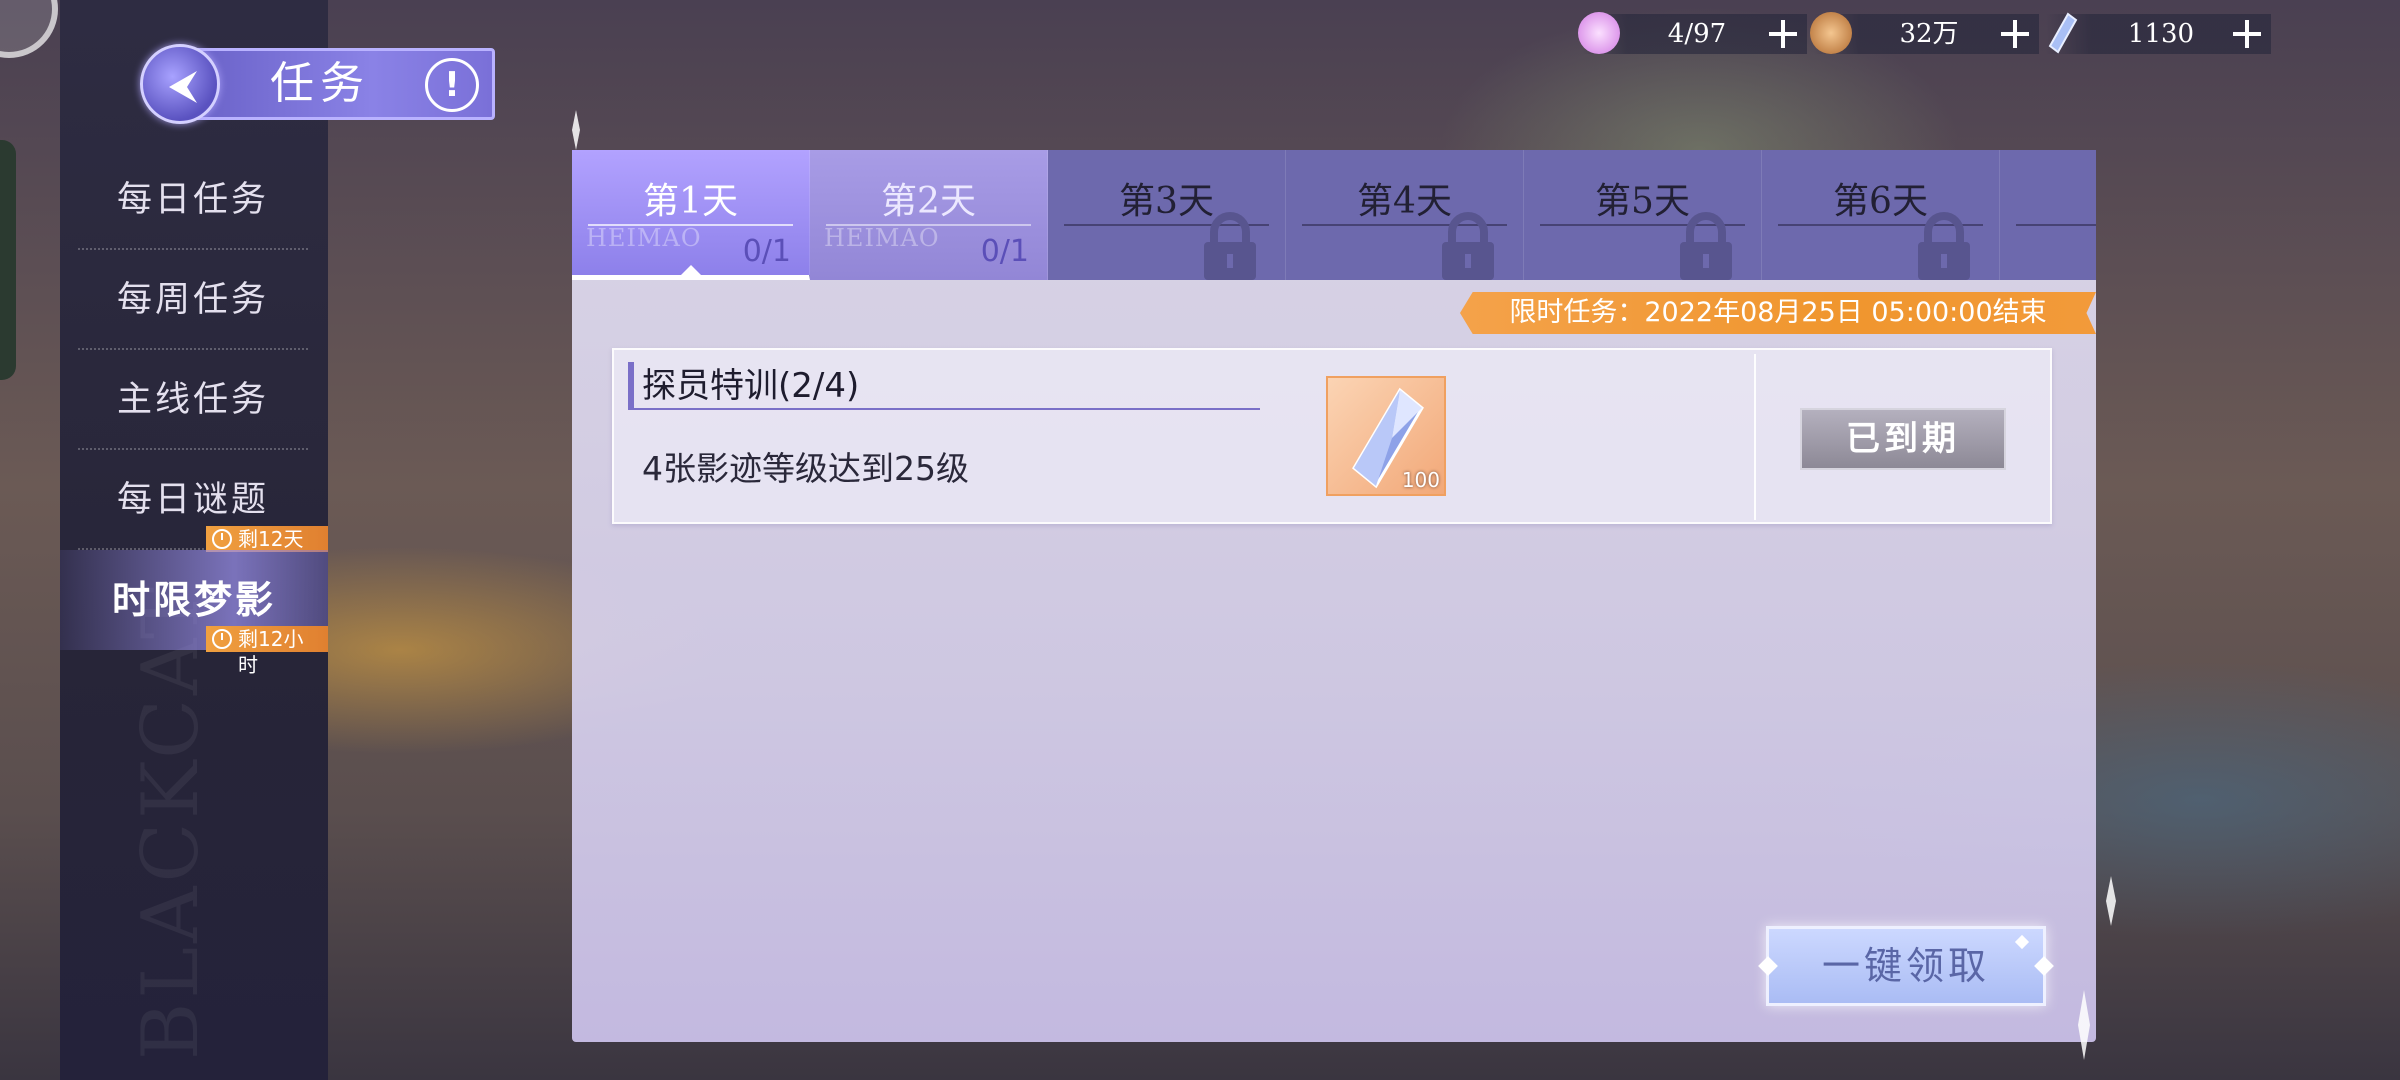 This screenshot has width=2400, height=1080. What do you see at coordinates (1929, 34) in the screenshot?
I see `currency-value: 32万` at bounding box center [1929, 34].